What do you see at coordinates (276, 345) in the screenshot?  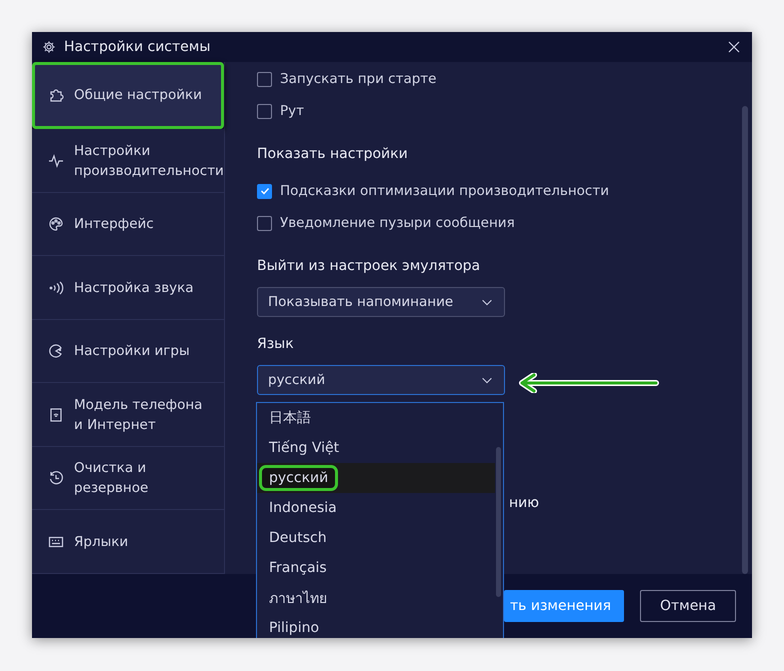 I see `section-heading: Язык` at bounding box center [276, 345].